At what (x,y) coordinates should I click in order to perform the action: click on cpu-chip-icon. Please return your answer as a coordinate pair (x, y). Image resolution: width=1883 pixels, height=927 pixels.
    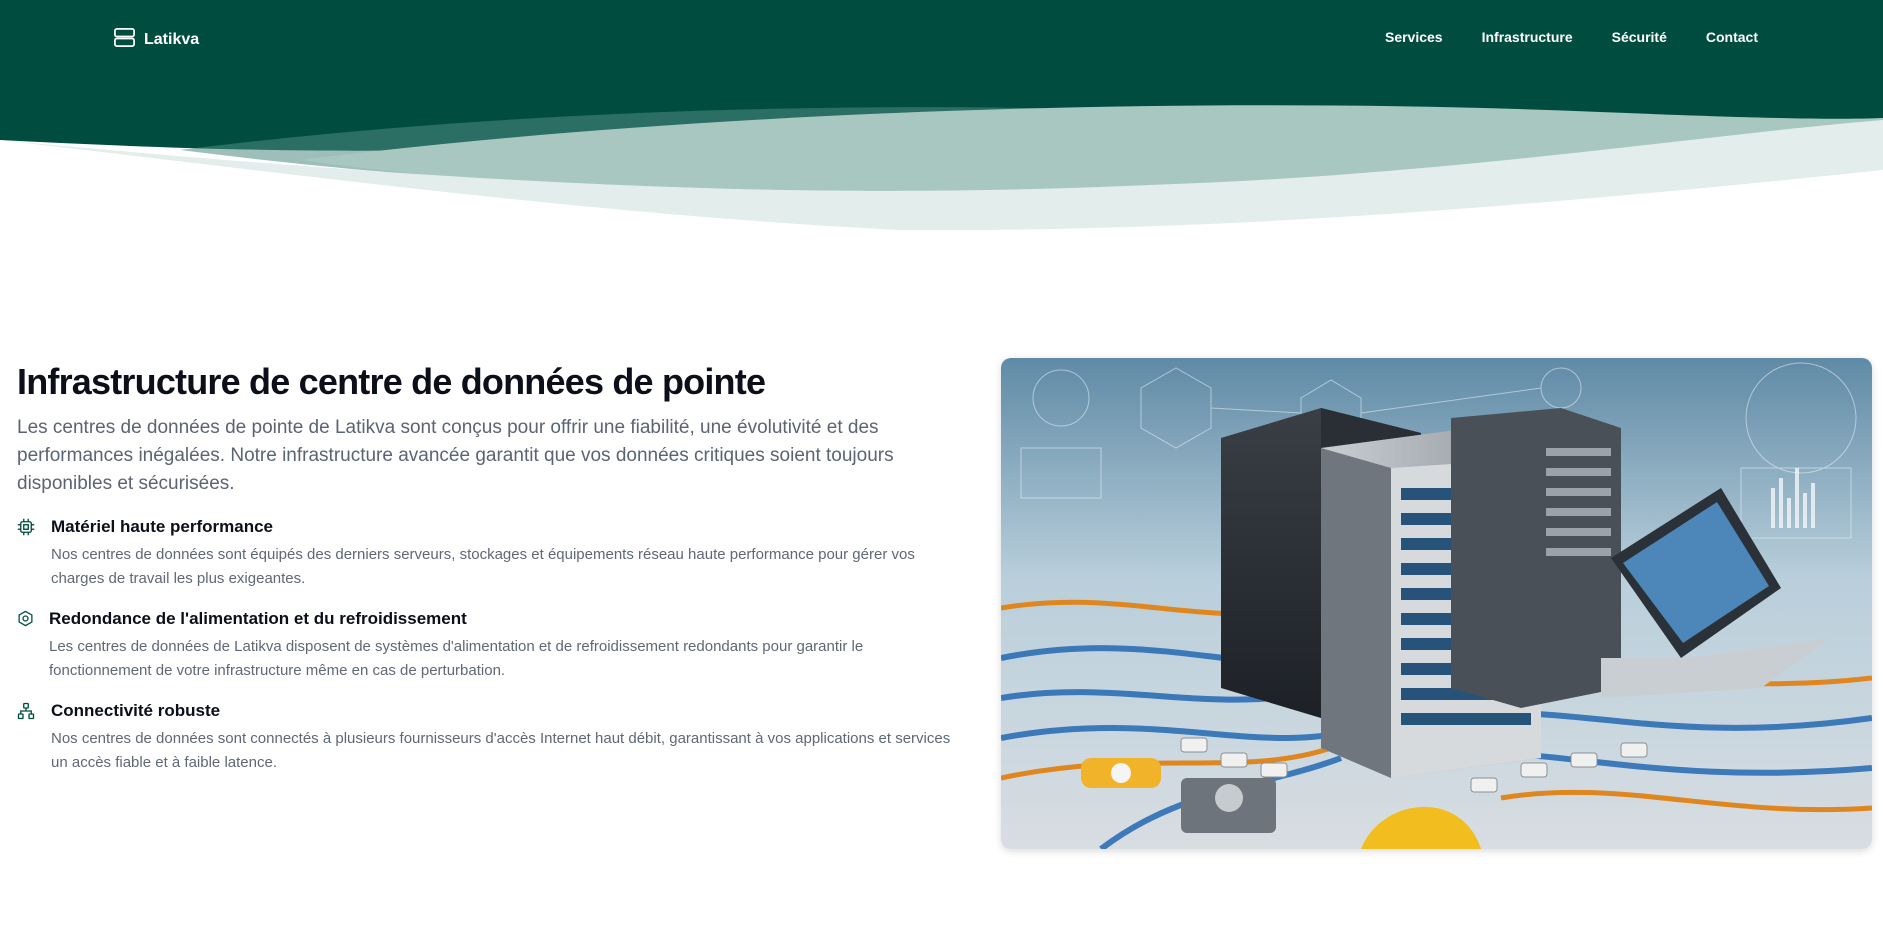
    Looking at the image, I should click on (27, 553).